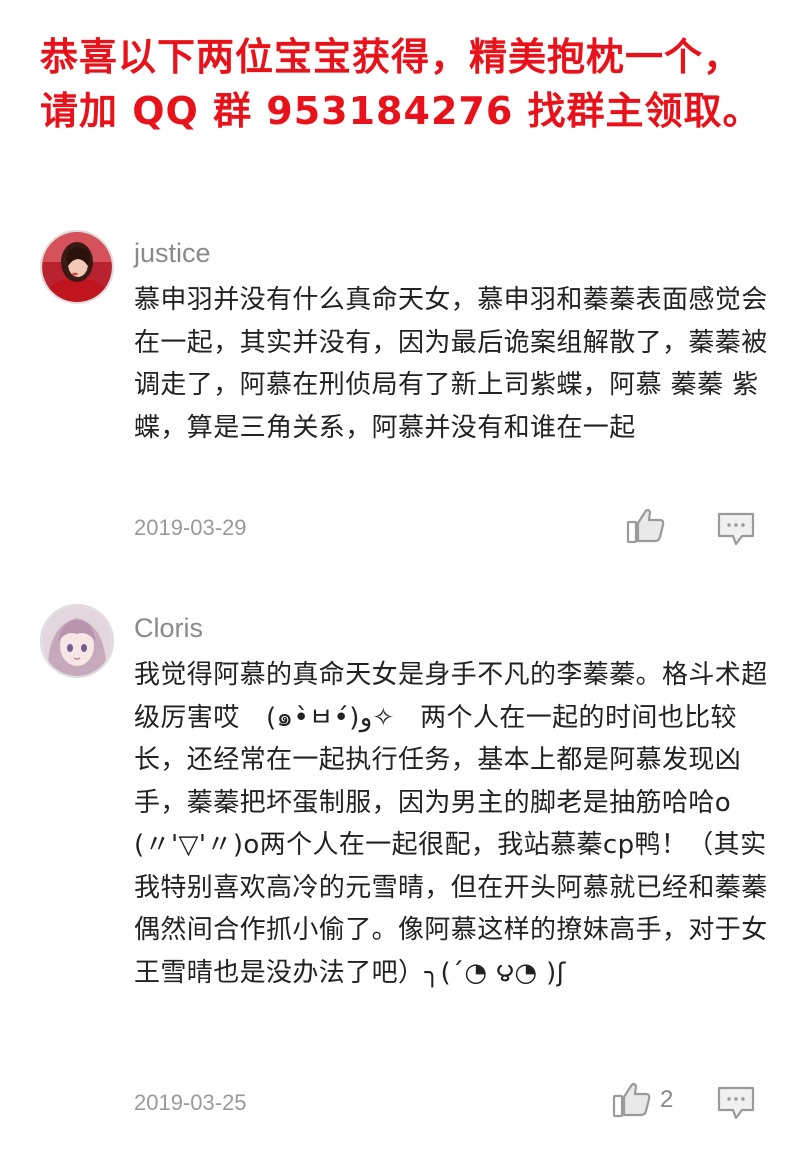 The image size is (800, 1152). I want to click on like-count: 2, so click(667, 1099).